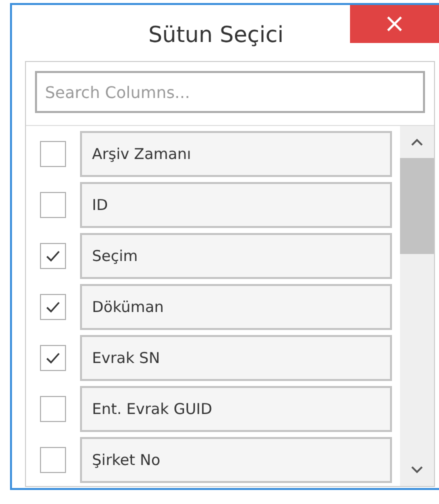  I want to click on column-name: Şirket No, so click(236, 459).